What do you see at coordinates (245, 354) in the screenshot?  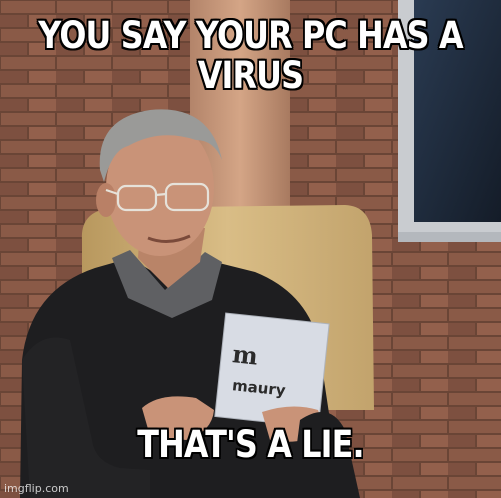 I see `svg-text: m` at bounding box center [245, 354].